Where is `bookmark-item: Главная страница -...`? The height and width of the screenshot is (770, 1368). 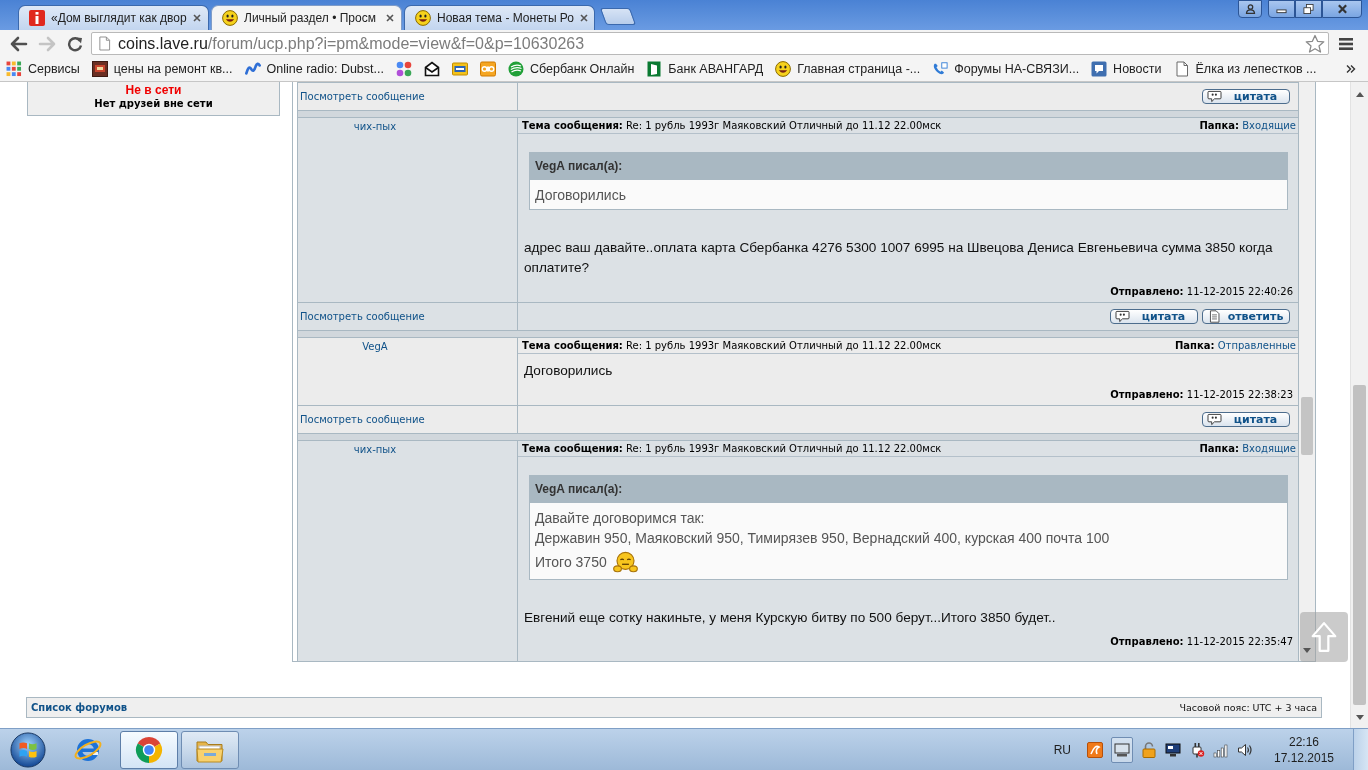 bookmark-item: Главная страница -... is located at coordinates (848, 69).